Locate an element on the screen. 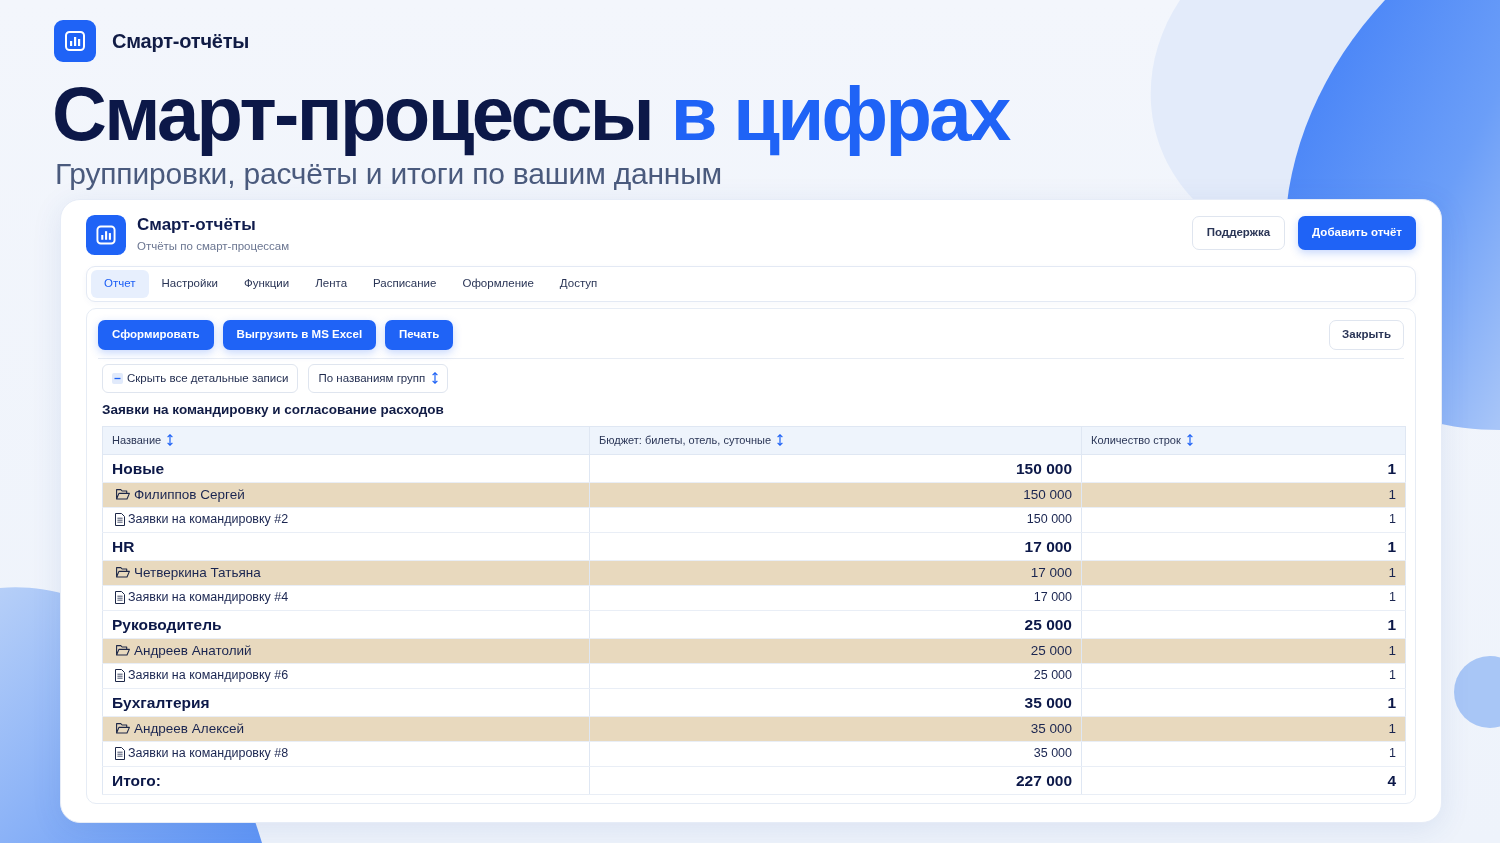 This screenshot has width=1500, height=843. column-header: Количество строк is located at coordinates (1243, 440).